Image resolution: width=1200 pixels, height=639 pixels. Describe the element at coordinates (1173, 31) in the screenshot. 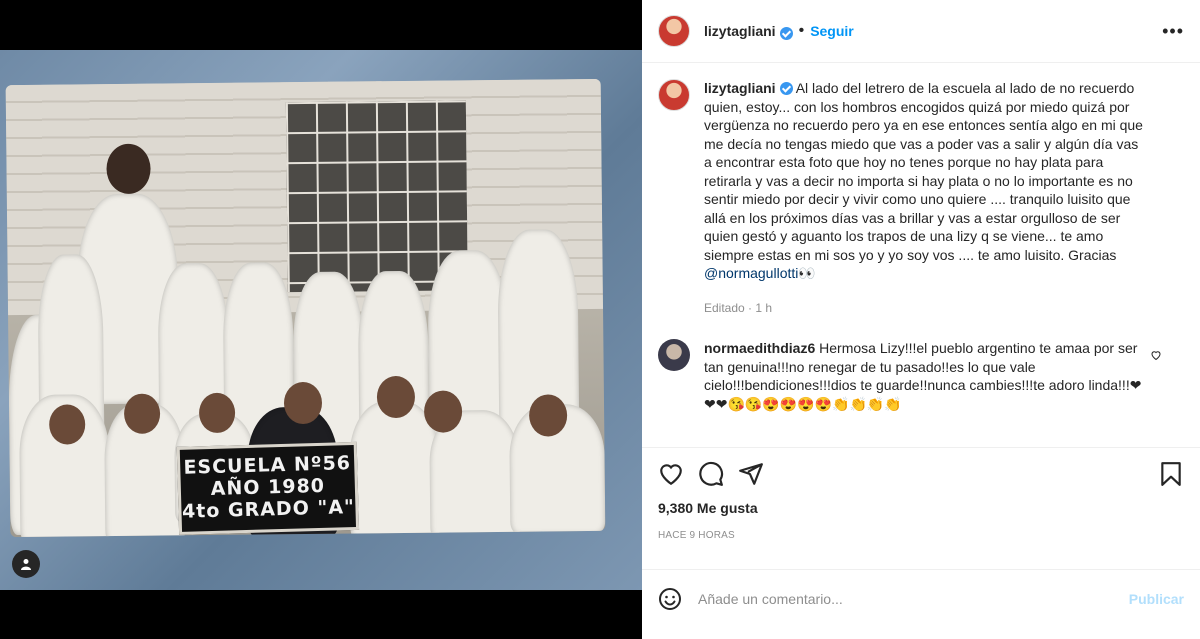

I see `more-icon: •••` at that location.